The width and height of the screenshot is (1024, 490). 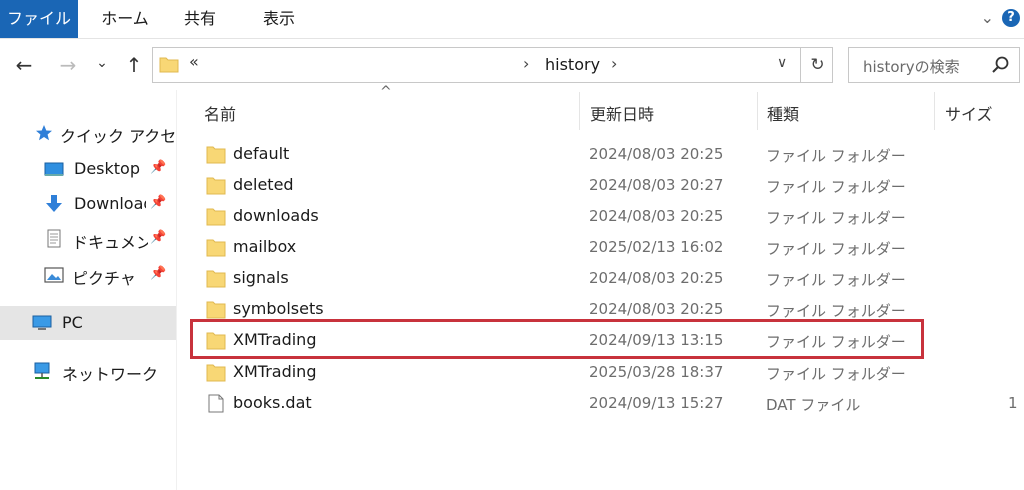 What do you see at coordinates (263, 184) in the screenshot?
I see `file-name: deleted` at bounding box center [263, 184].